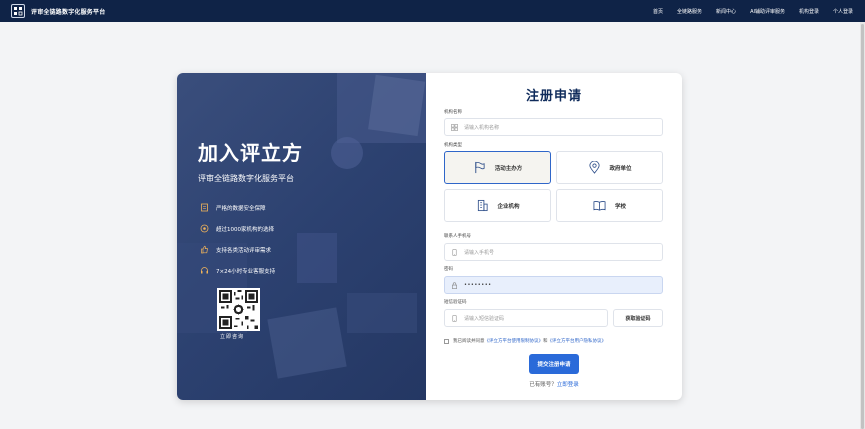 The width and height of the screenshot is (865, 429). What do you see at coordinates (658, 11) in the screenshot?
I see `nav-home: 首页` at bounding box center [658, 11].